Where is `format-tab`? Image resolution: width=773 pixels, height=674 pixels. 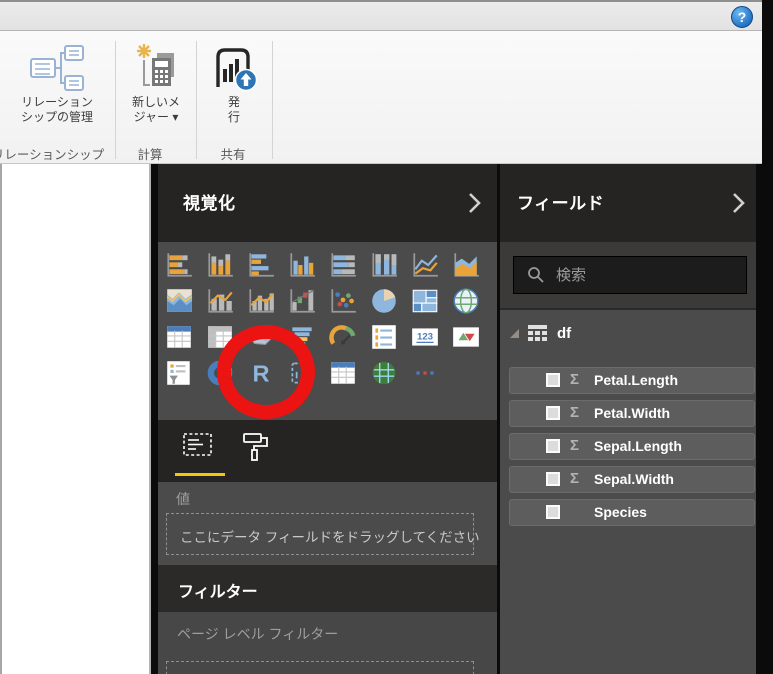 format-tab is located at coordinates (256, 447).